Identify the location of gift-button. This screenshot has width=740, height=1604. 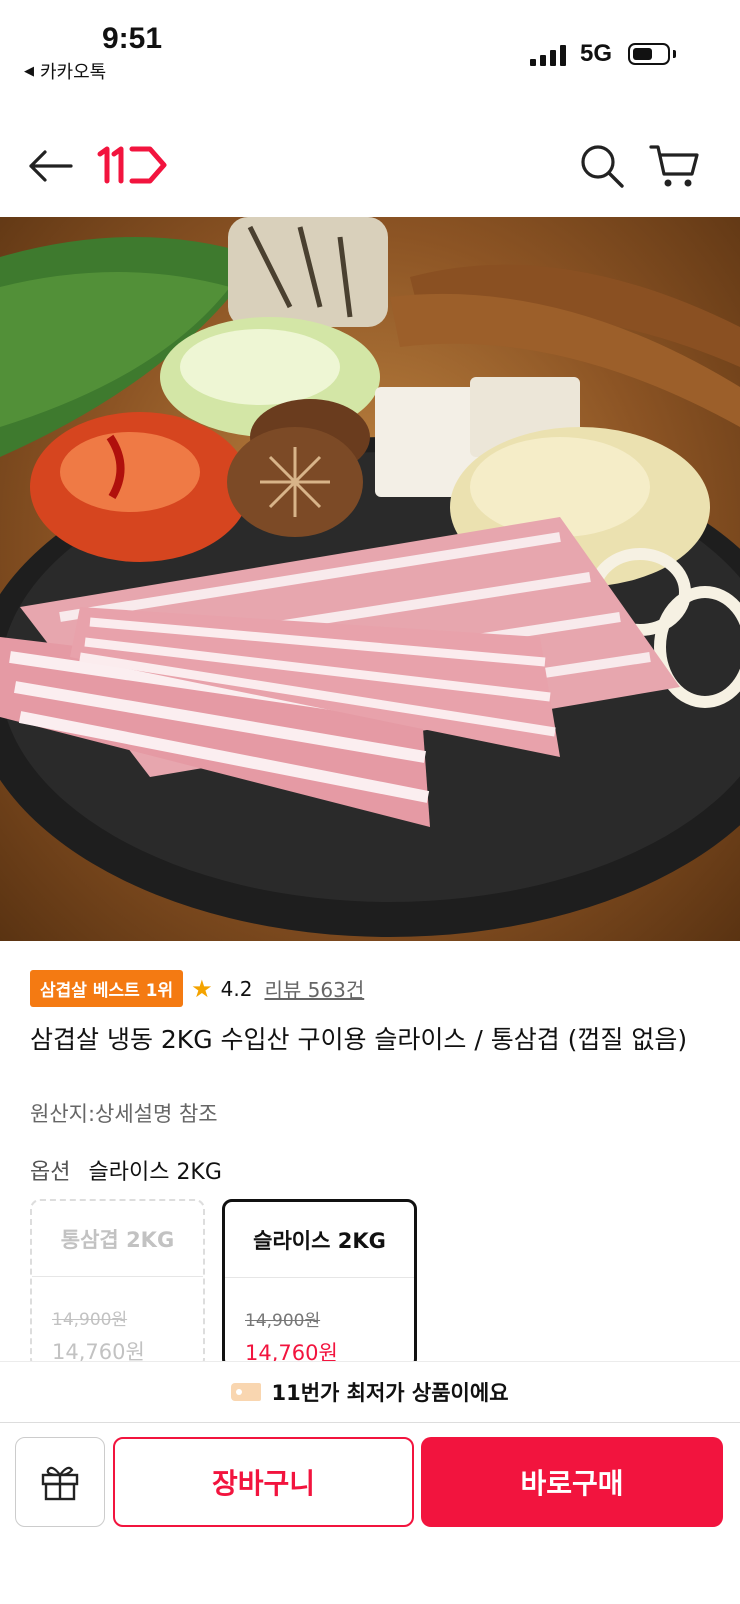
(60, 1482).